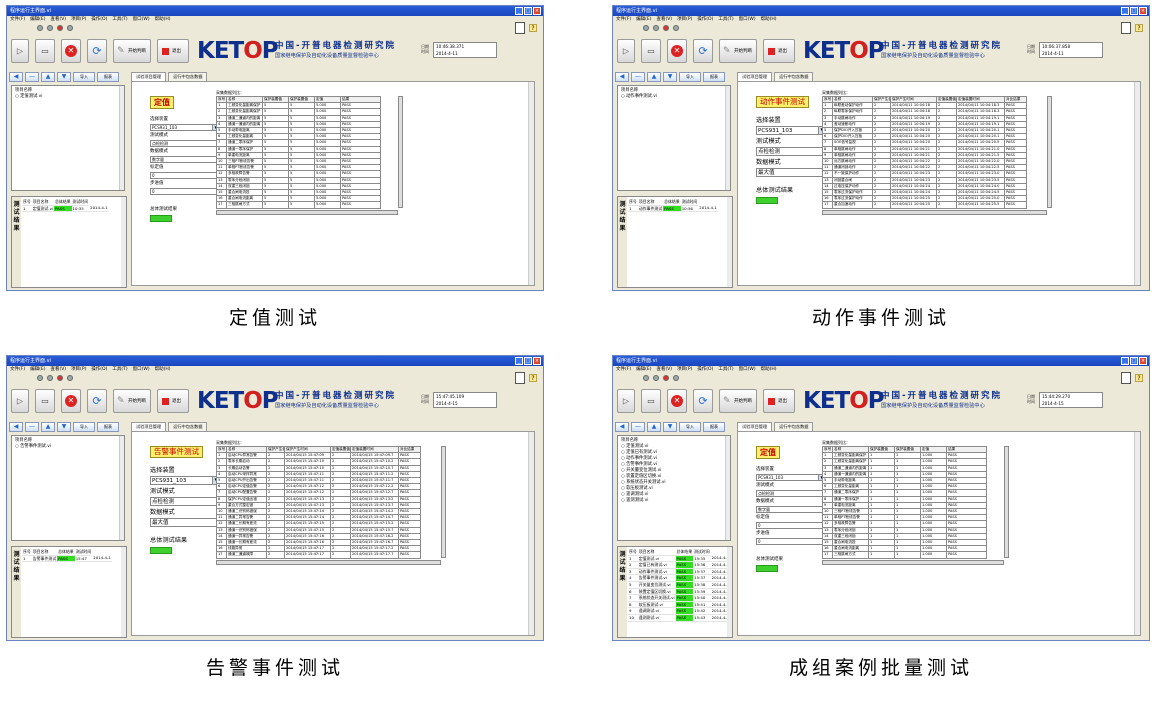 Image resolution: width=1161 pixels, height=710 pixels. What do you see at coordinates (673, 209) in the screenshot?
I see `results-row: 1 动作事件测试 PASS 10:56 2014-4-1` at bounding box center [673, 209].